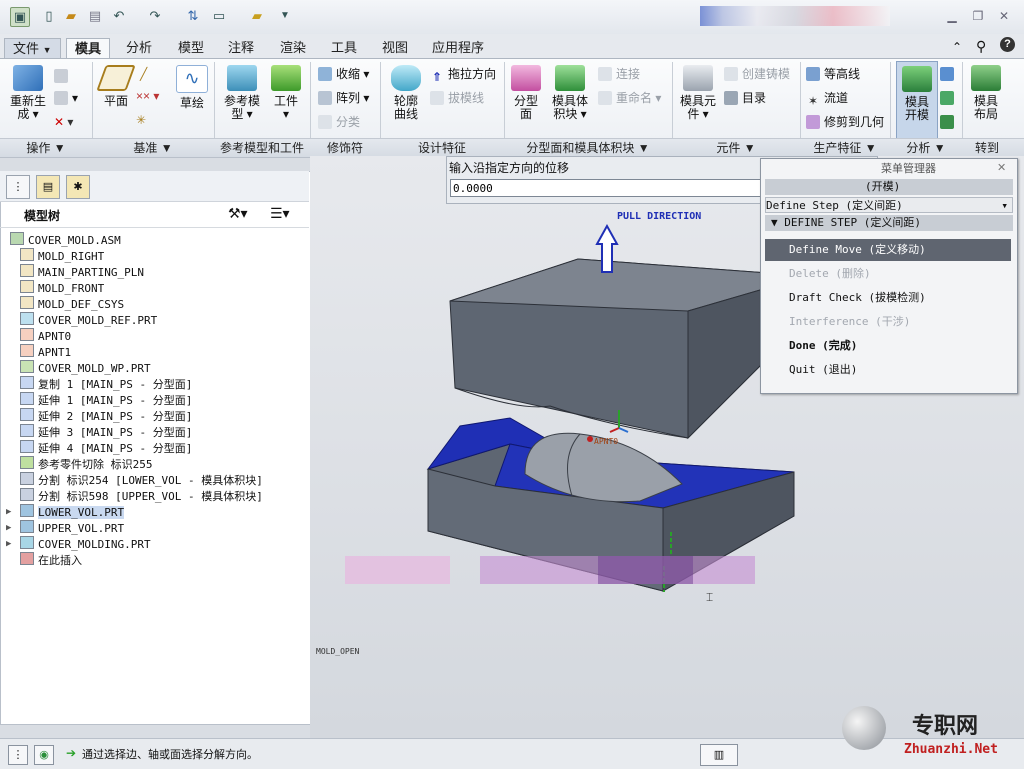  What do you see at coordinates (65, 240) in the screenshot?
I see `tree-item: COVER_MOLD.ASM` at bounding box center [65, 240].